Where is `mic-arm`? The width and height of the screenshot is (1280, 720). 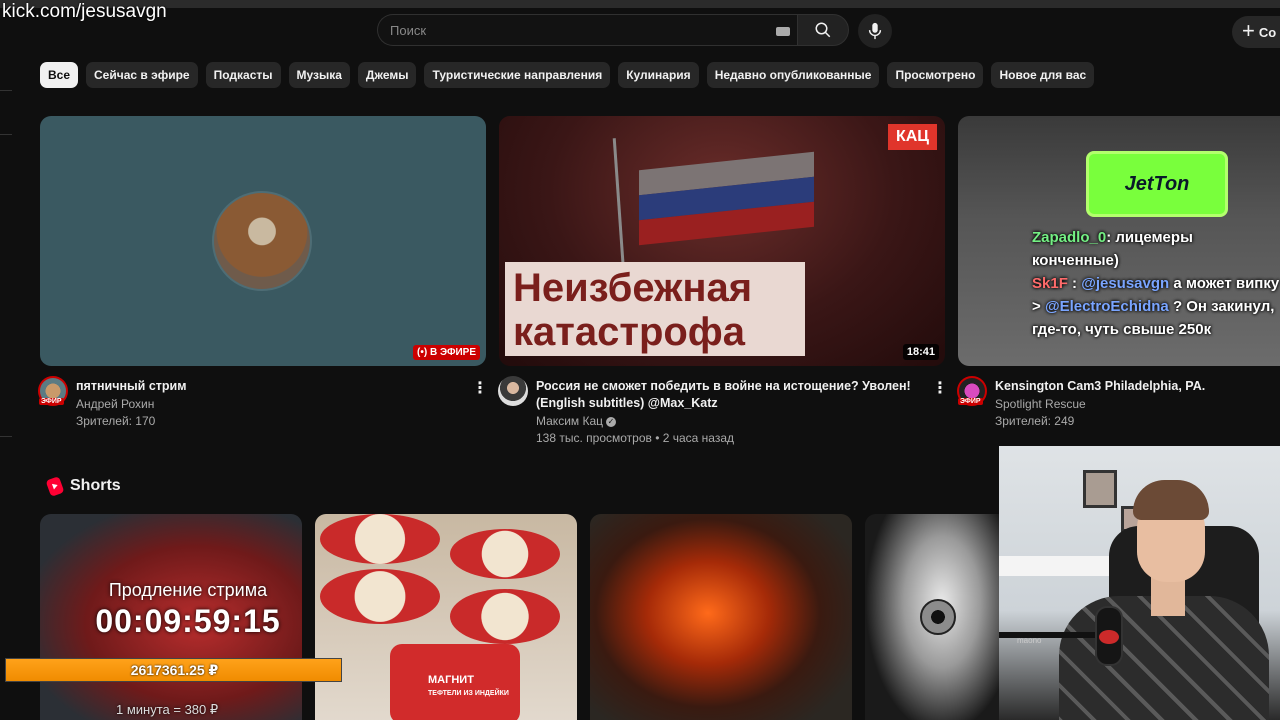 mic-arm is located at coordinates (1051, 635).